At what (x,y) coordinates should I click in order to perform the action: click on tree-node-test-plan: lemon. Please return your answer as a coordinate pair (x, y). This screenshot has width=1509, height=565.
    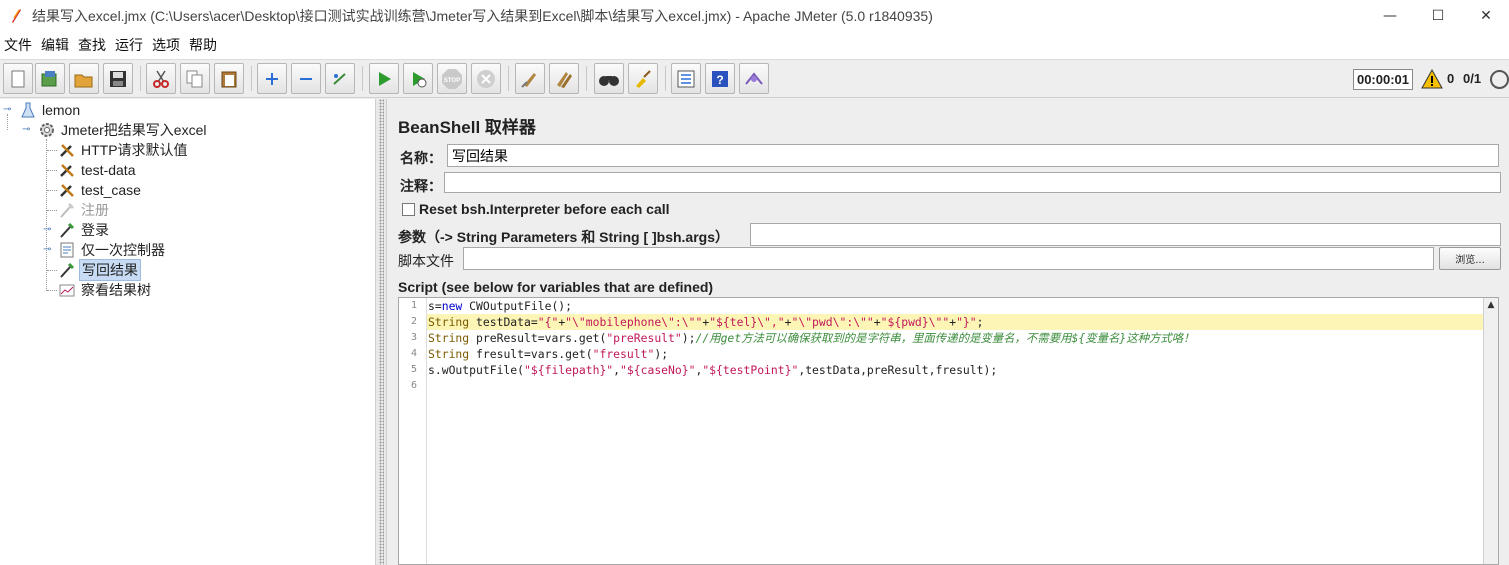
    Looking at the image, I should click on (50, 110).